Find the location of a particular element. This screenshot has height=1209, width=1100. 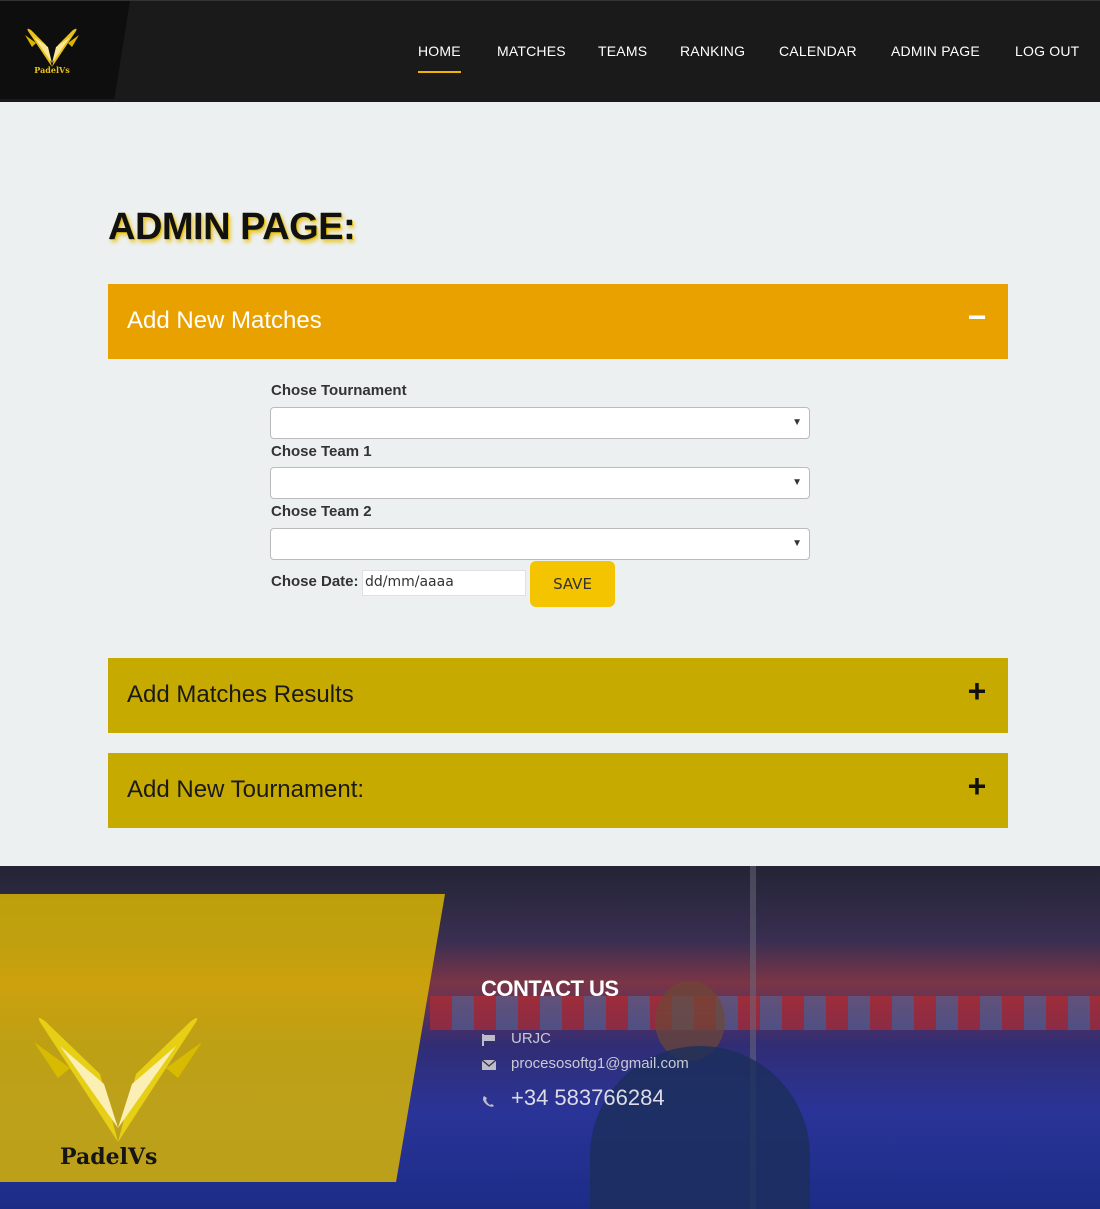

nav-log-out: LOG OUT is located at coordinates (1047, 51).